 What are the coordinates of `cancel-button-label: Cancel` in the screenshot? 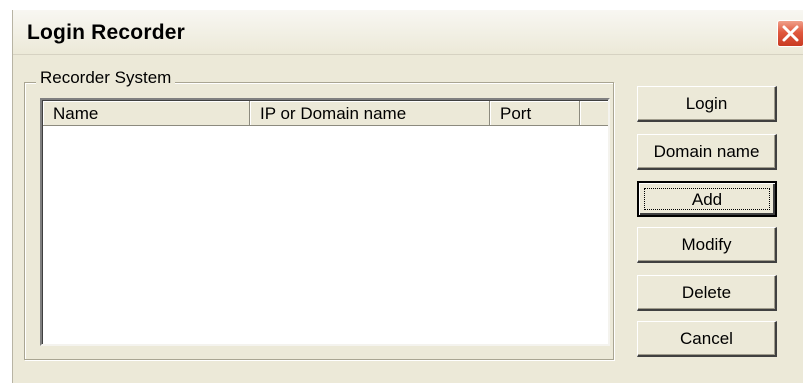 It's located at (706, 338).